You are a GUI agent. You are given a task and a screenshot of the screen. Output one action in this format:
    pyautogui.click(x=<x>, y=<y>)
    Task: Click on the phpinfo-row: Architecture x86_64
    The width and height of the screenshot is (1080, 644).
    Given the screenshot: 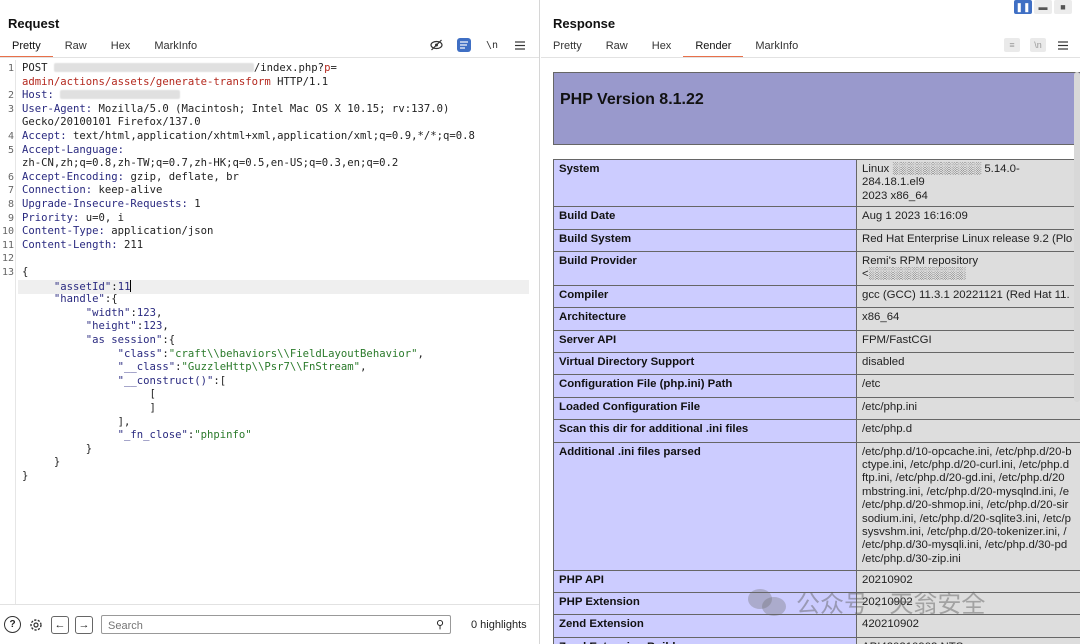 What is the action you would take?
    pyautogui.click(x=816, y=319)
    